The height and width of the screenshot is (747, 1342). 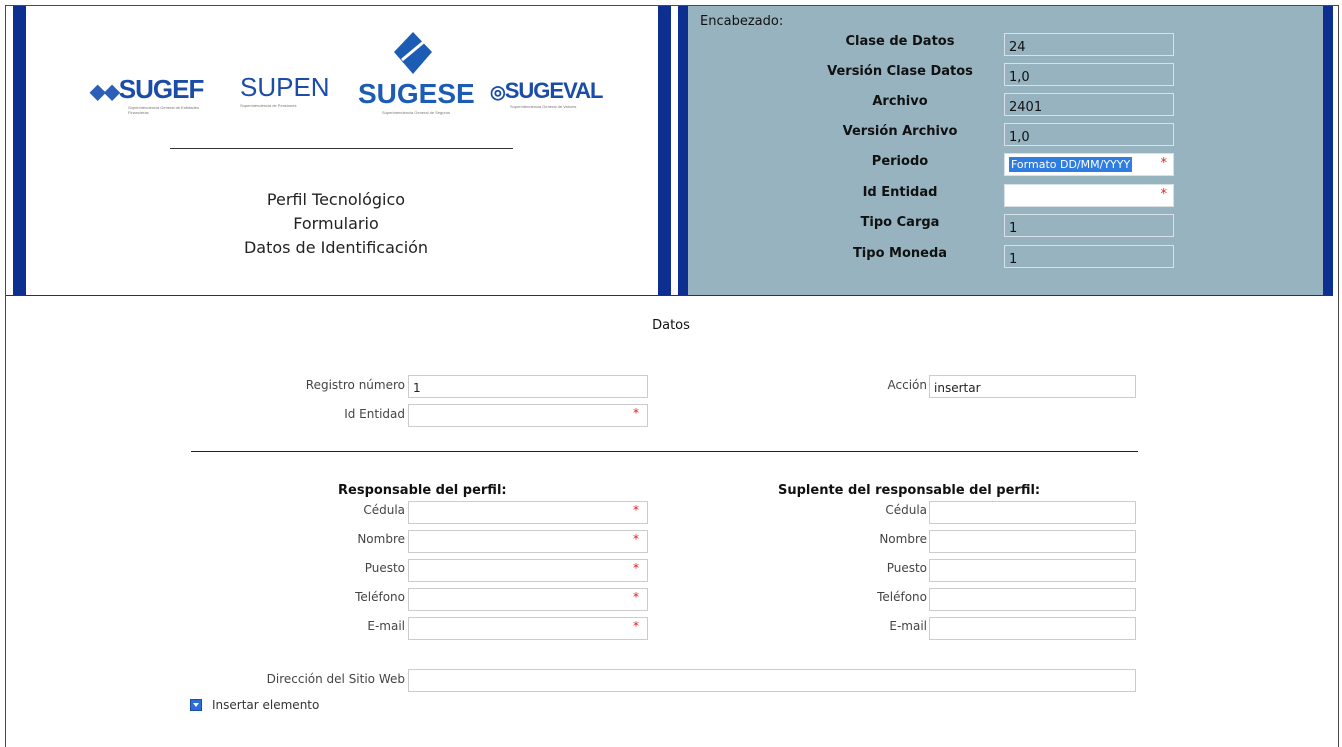 What do you see at coordinates (355, 385) in the screenshot?
I see `registro-label: Registro número` at bounding box center [355, 385].